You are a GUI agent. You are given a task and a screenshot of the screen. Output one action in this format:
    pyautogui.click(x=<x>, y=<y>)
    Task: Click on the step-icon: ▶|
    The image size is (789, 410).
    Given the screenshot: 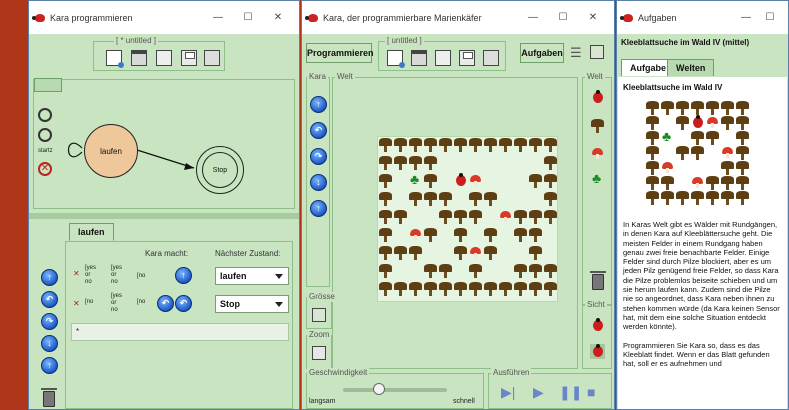 What is the action you would take?
    pyautogui.click(x=508, y=392)
    